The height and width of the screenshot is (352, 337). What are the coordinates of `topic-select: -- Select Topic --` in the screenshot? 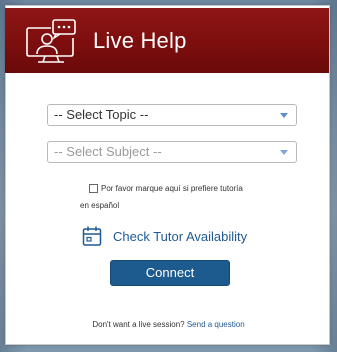 It's located at (172, 115).